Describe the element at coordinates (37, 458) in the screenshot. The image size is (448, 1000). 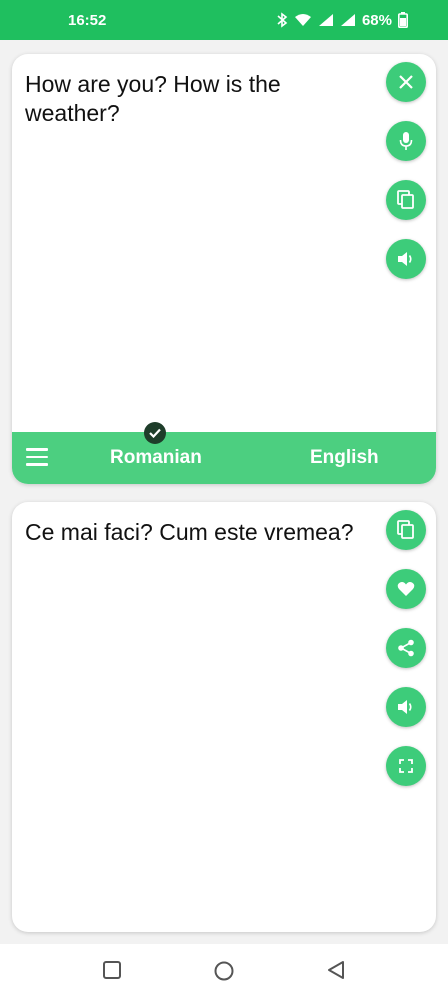
I see `menu-button` at that location.